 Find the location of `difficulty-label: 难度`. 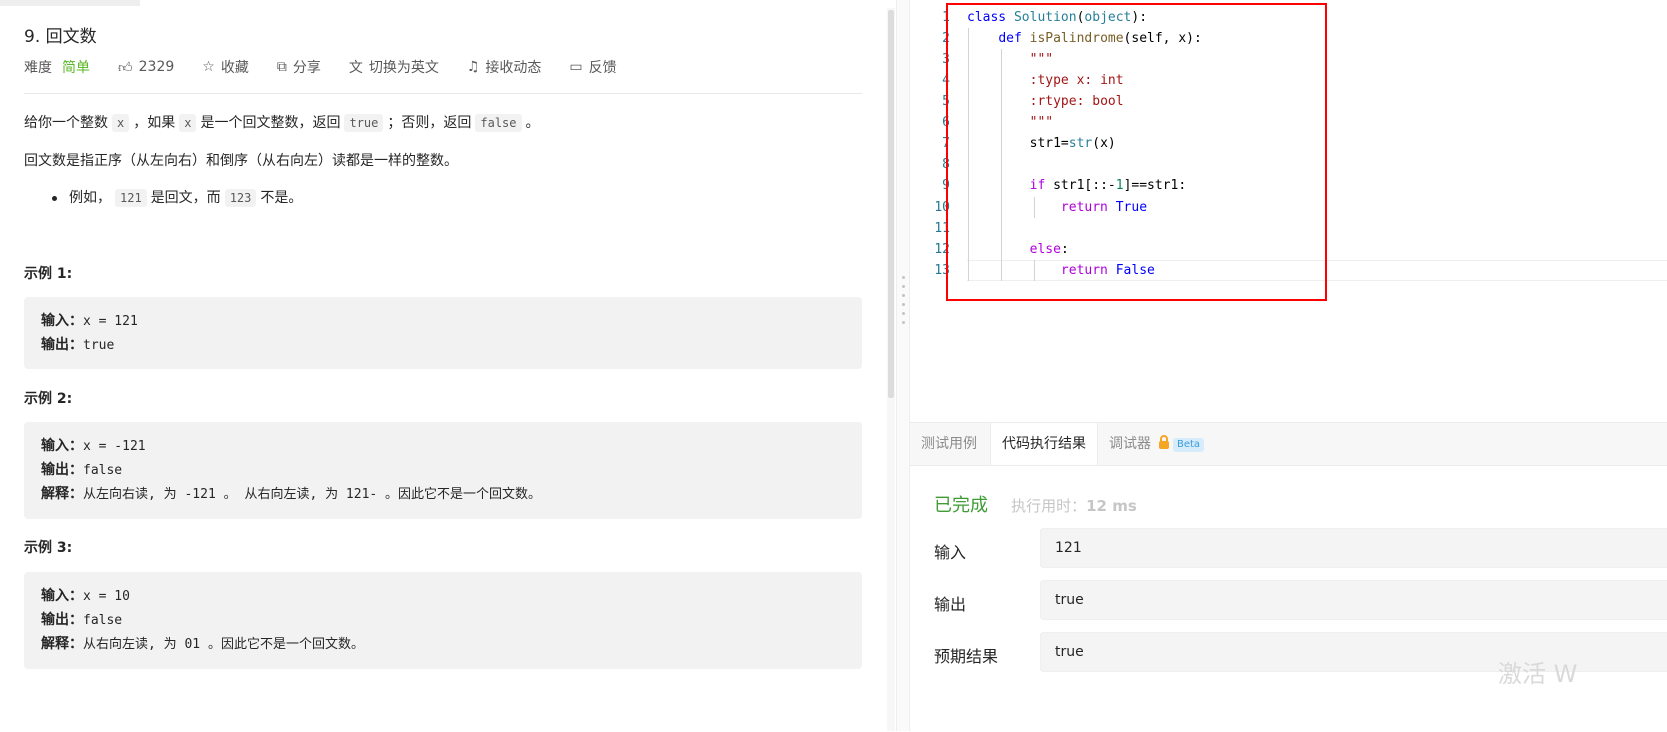

difficulty-label: 难度 is located at coordinates (38, 68).